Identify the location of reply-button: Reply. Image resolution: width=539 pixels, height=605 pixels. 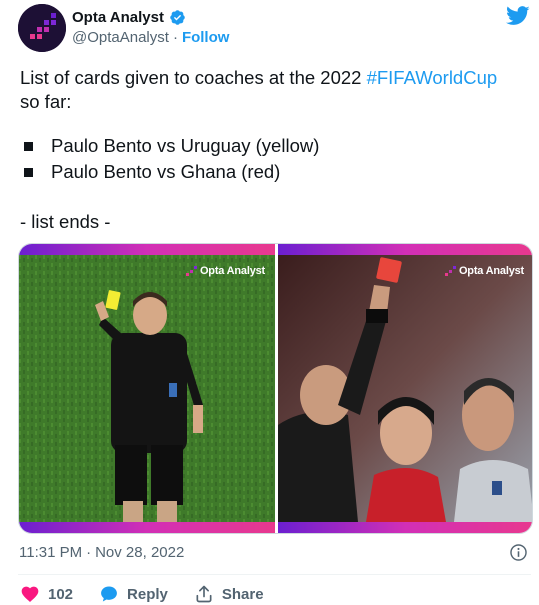
(133, 594).